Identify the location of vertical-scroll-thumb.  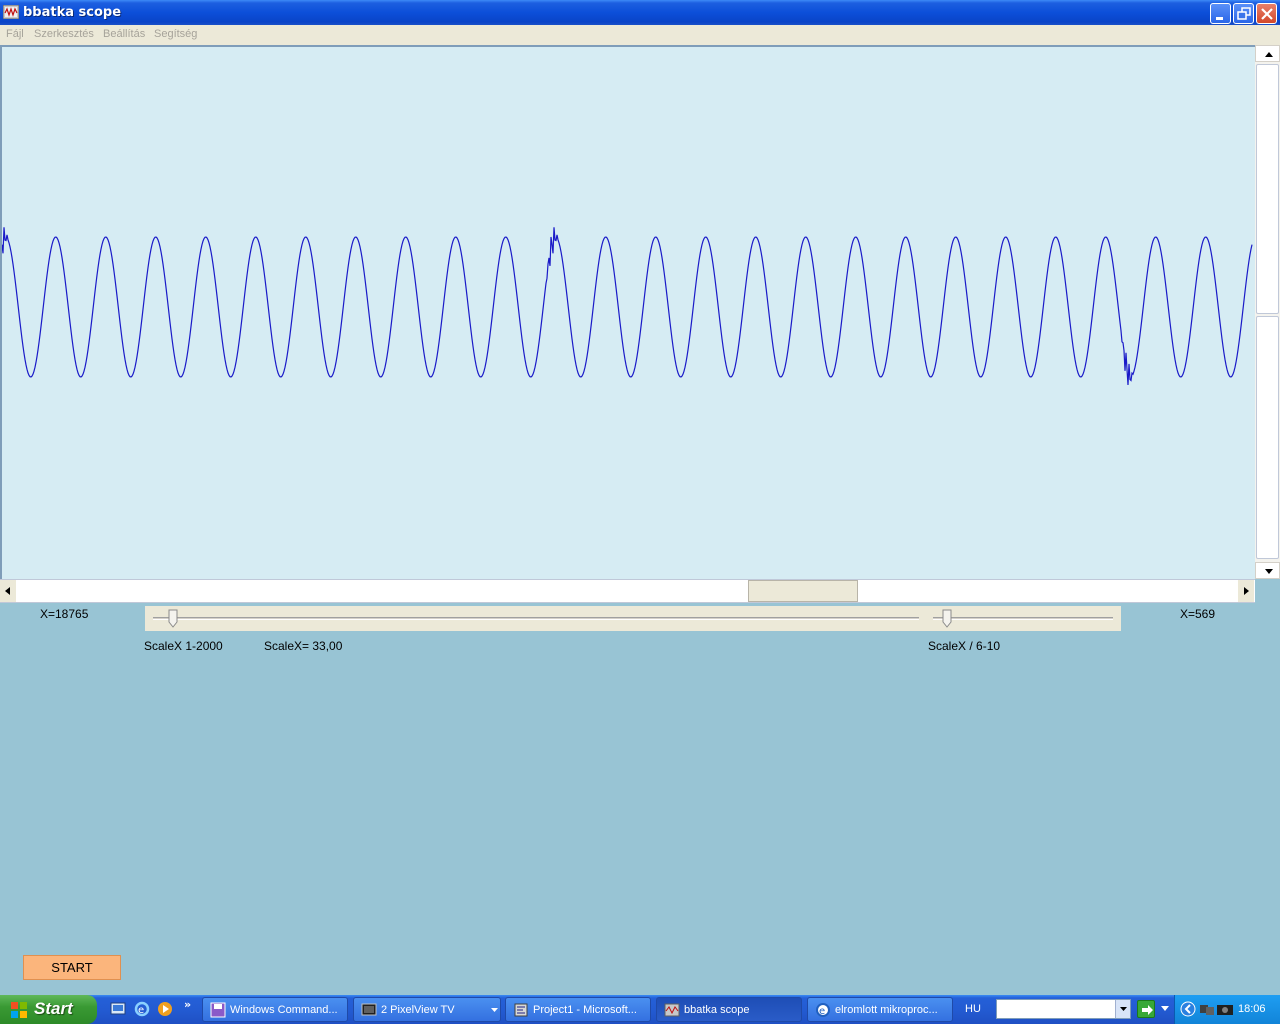
(1267, 189).